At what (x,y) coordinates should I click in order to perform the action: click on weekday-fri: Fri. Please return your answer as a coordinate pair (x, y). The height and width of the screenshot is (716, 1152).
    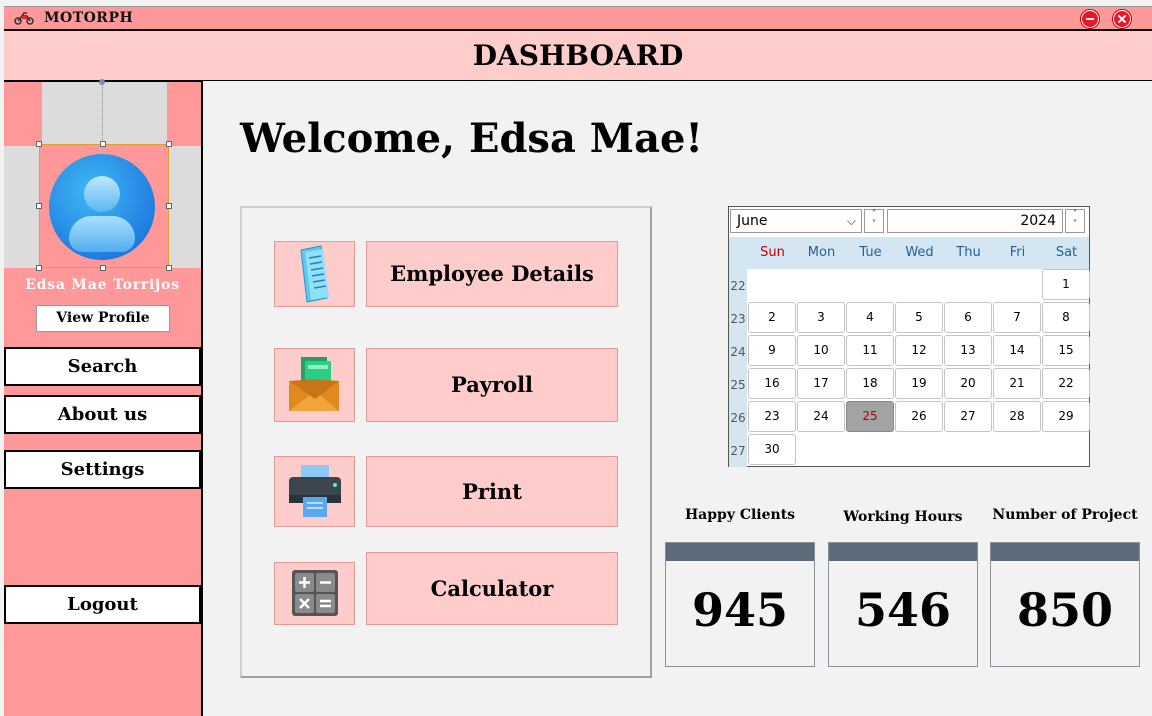
    Looking at the image, I should click on (1017, 252).